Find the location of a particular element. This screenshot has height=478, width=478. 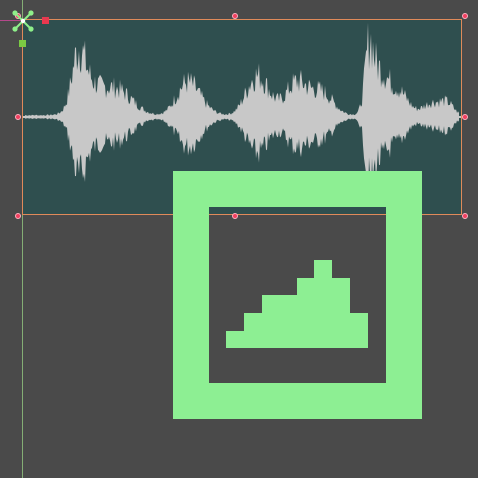

handle-bottom-left is located at coordinates (18, 216).